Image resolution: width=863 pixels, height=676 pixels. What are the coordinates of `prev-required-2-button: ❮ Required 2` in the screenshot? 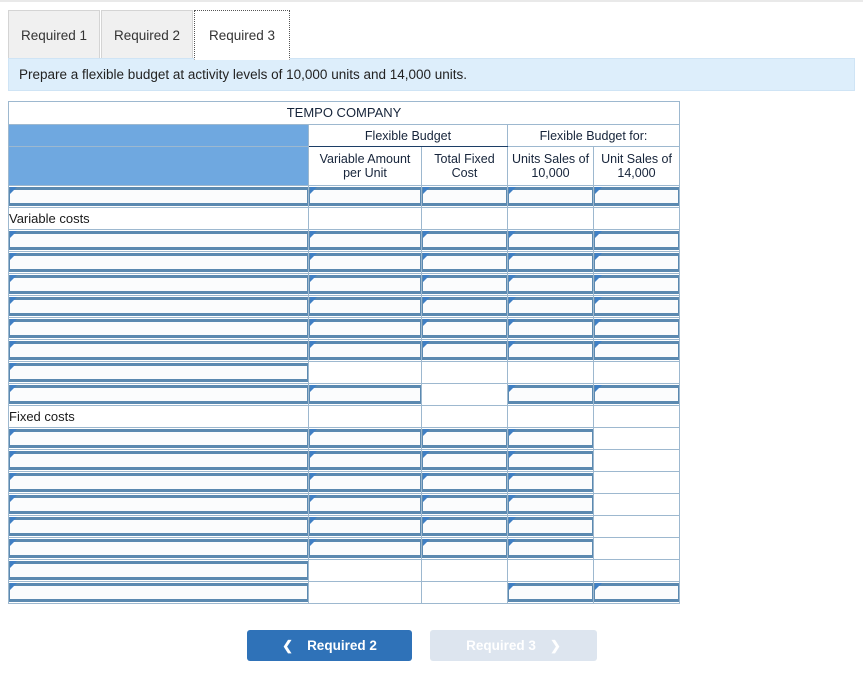 It's located at (329, 645).